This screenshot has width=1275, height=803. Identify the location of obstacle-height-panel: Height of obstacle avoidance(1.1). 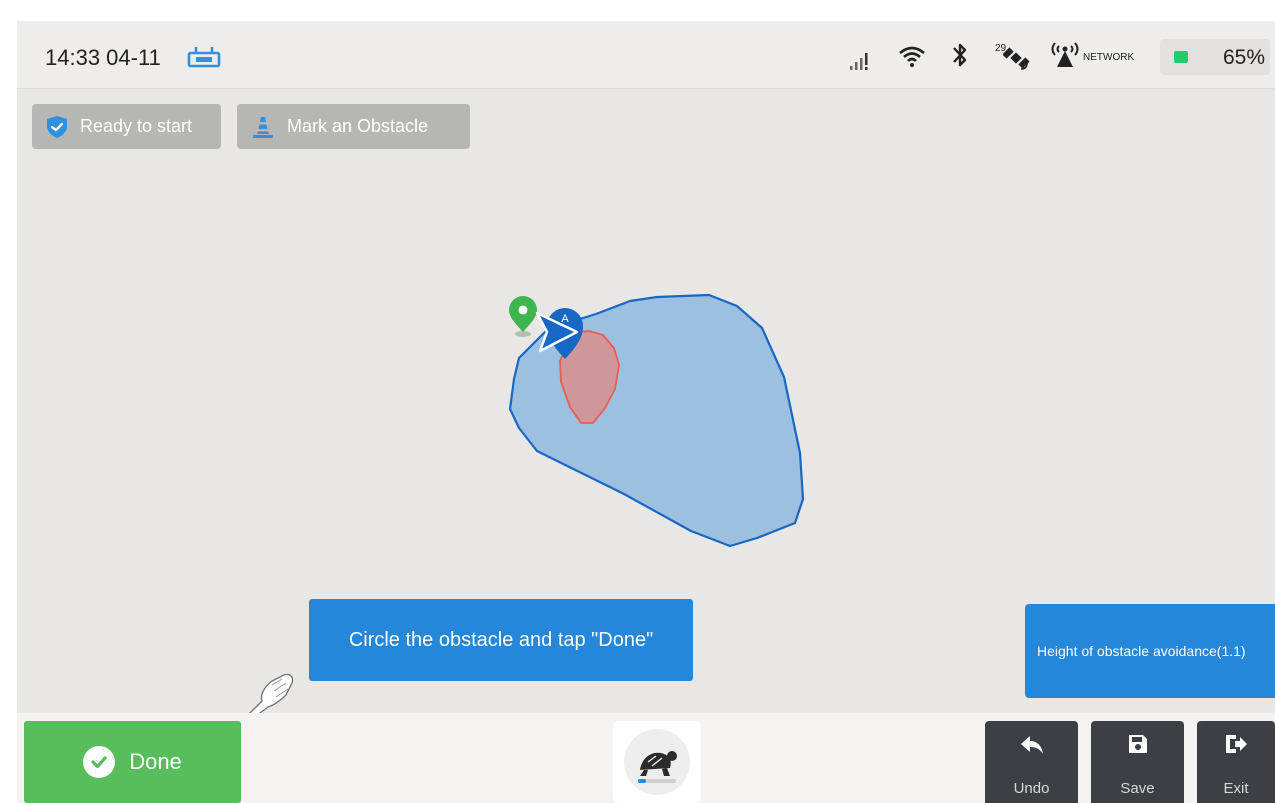
(1150, 651).